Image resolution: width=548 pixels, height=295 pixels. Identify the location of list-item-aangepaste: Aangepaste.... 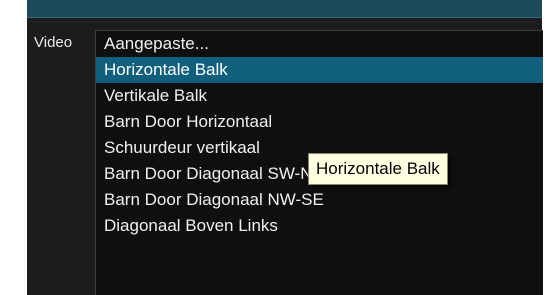
(319, 44).